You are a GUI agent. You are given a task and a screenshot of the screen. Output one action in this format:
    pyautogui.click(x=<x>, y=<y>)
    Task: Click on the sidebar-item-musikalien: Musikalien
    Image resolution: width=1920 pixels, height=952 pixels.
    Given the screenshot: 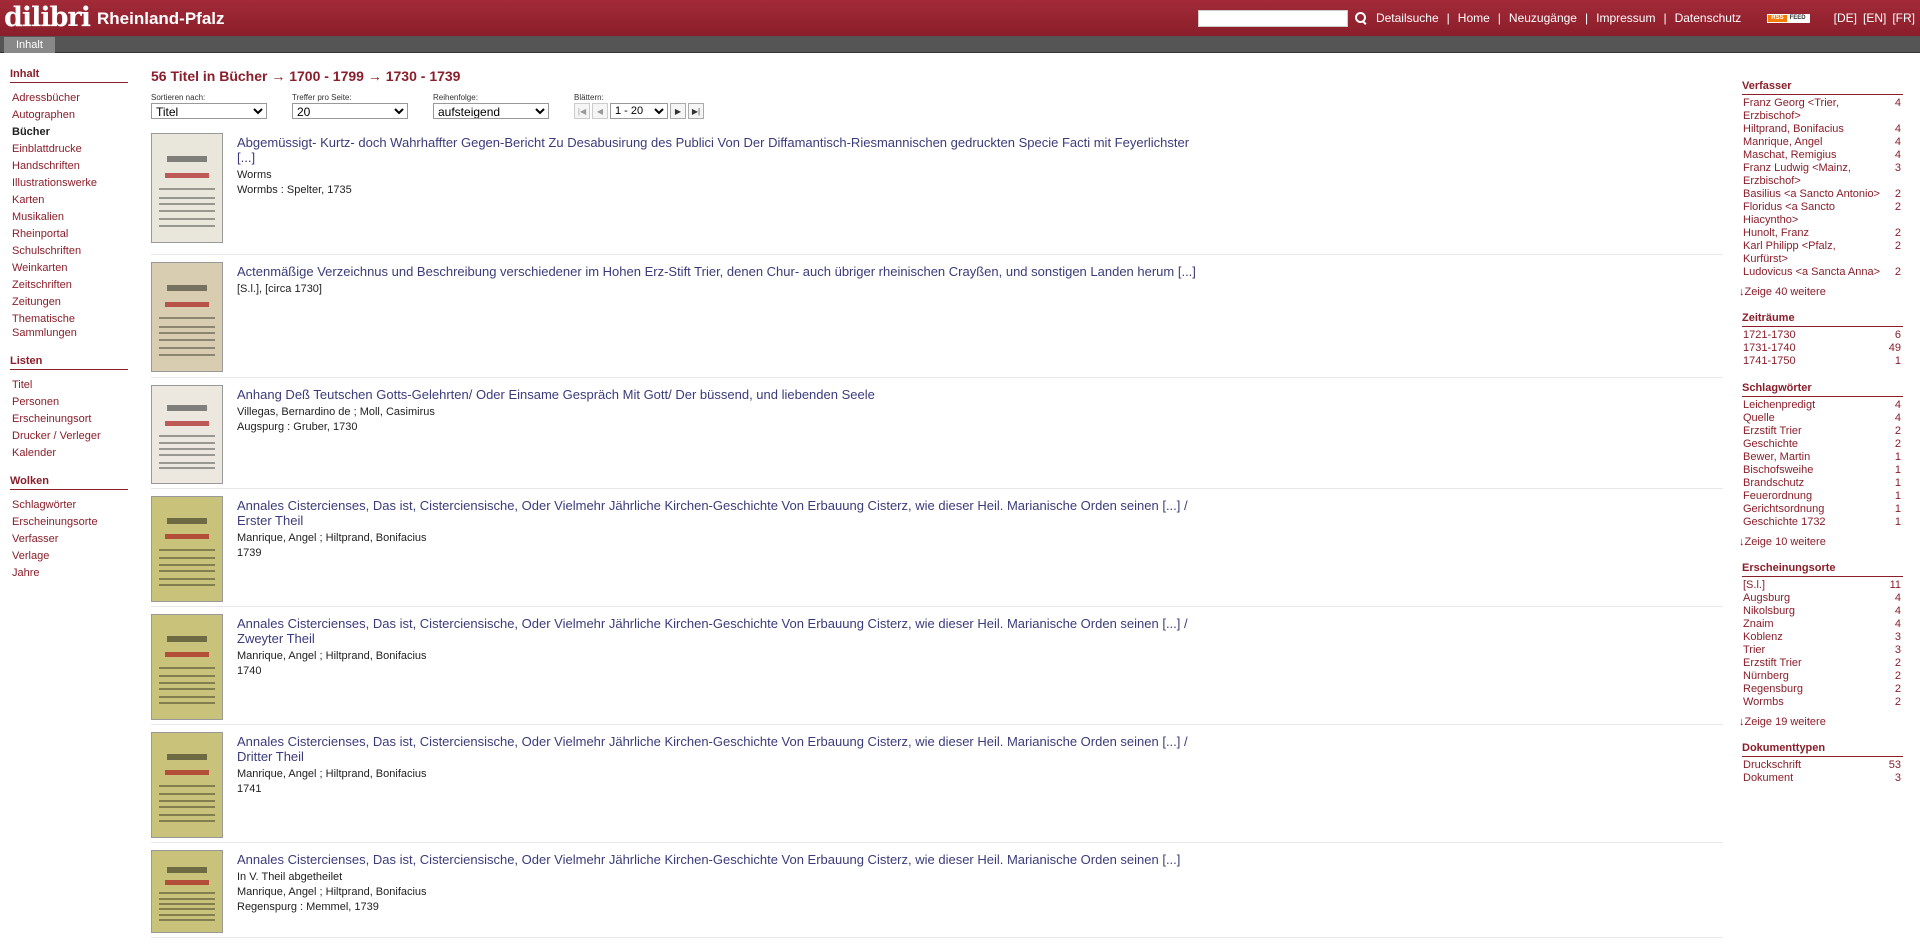 What is the action you would take?
    pyautogui.click(x=69, y=216)
    